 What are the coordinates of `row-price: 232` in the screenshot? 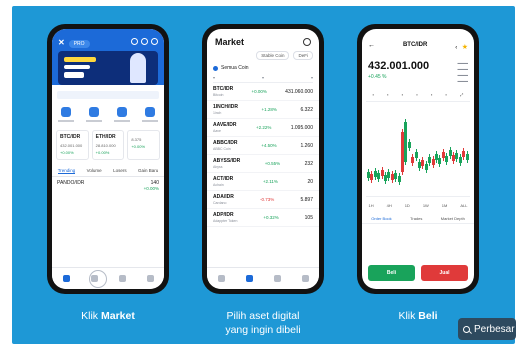 It's located at (308, 163).